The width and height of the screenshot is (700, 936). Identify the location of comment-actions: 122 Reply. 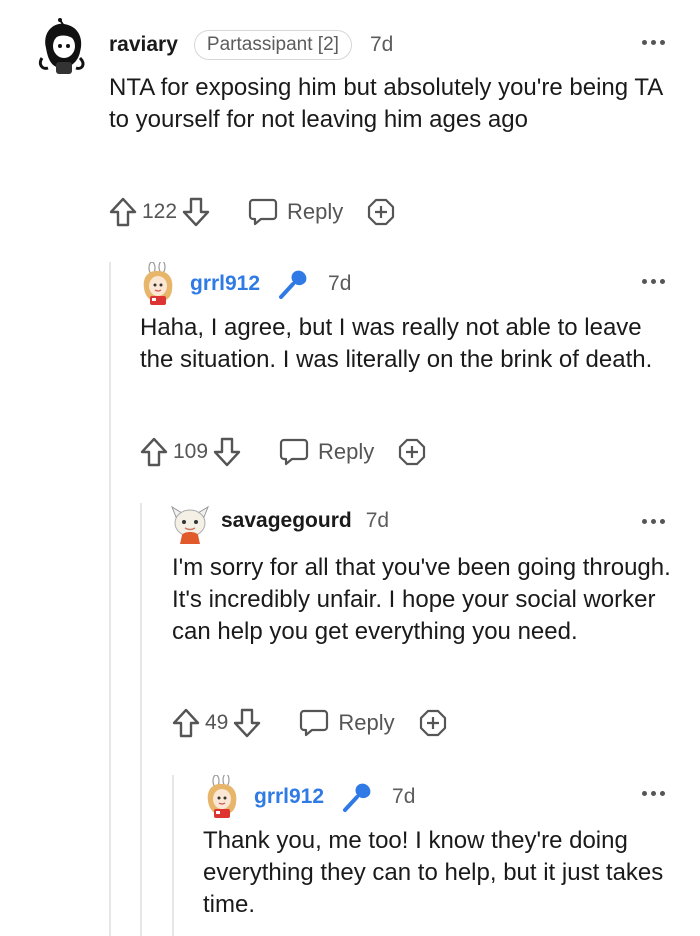
(252, 212).